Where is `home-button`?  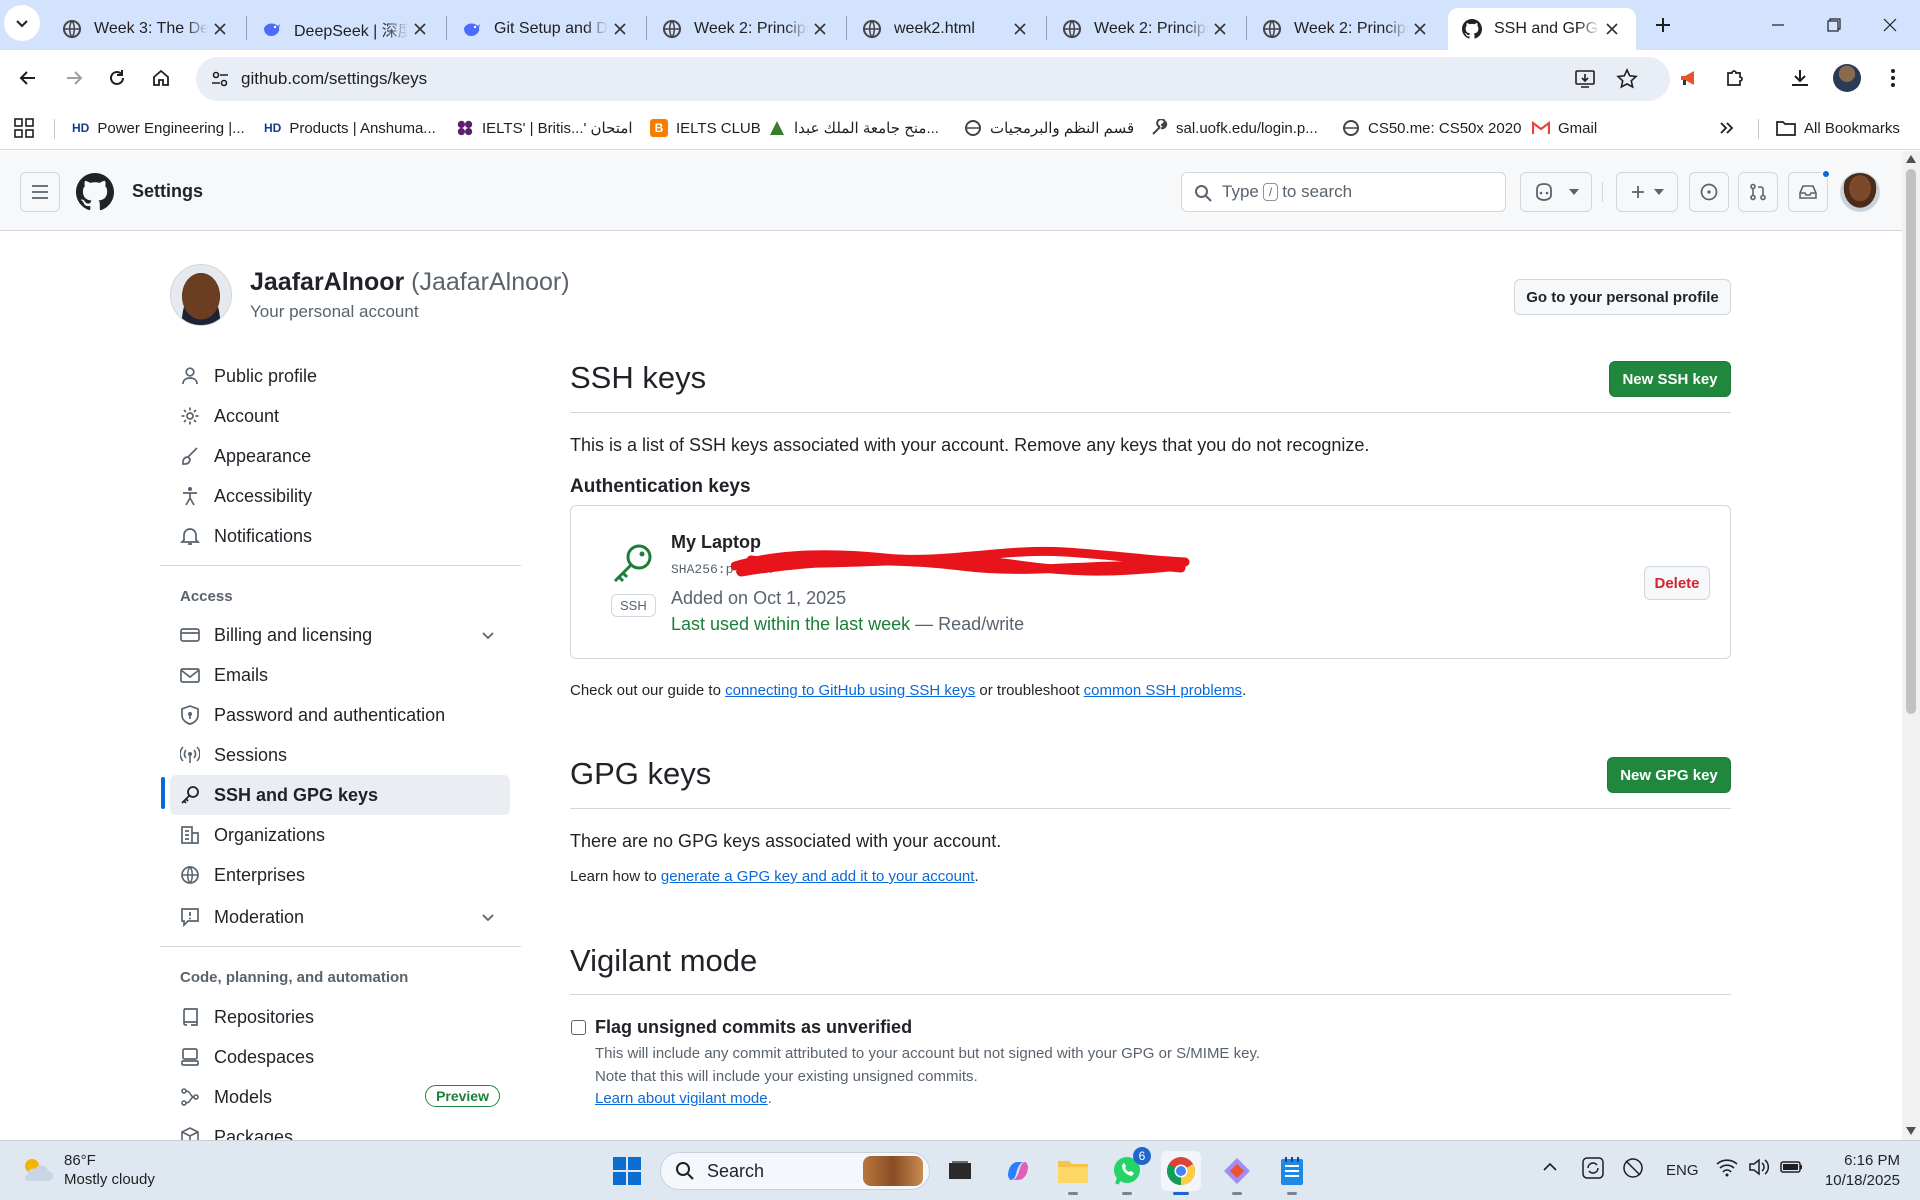
home-button is located at coordinates (161, 78).